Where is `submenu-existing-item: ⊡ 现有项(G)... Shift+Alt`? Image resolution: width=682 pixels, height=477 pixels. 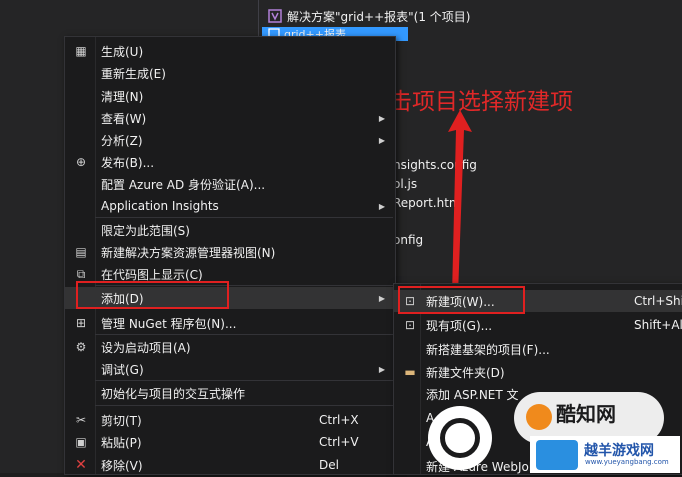 submenu-existing-item: ⊡ 现有项(G)... Shift+Alt is located at coordinates (538, 325).